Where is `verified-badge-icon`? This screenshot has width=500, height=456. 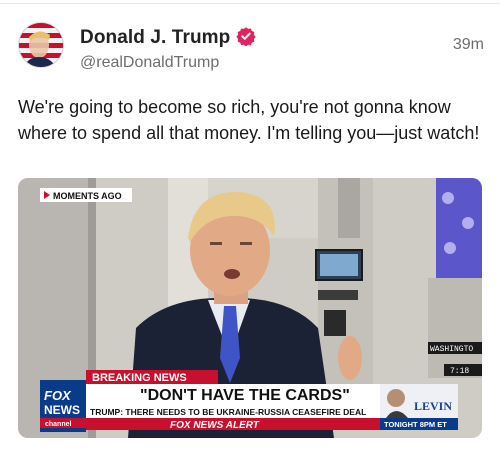
verified-badge-icon is located at coordinates (246, 36).